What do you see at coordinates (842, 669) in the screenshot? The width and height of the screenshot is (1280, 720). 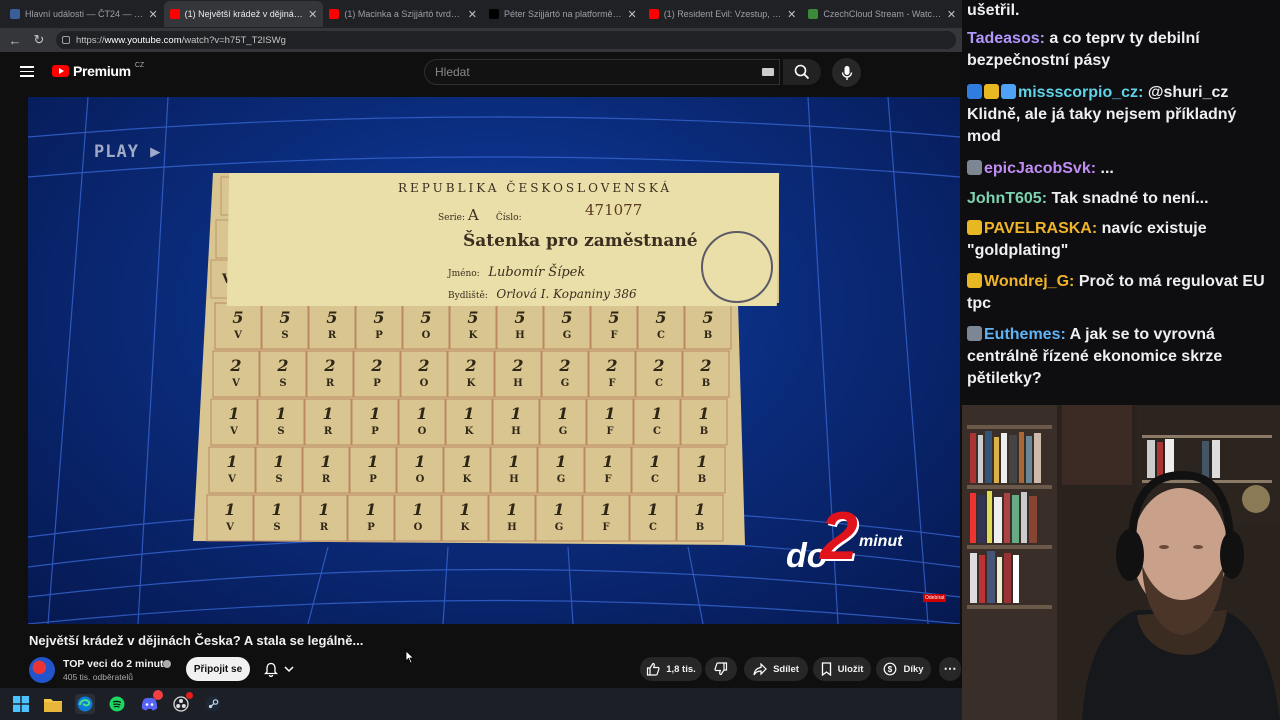 I see `save-button: Uložit` at bounding box center [842, 669].